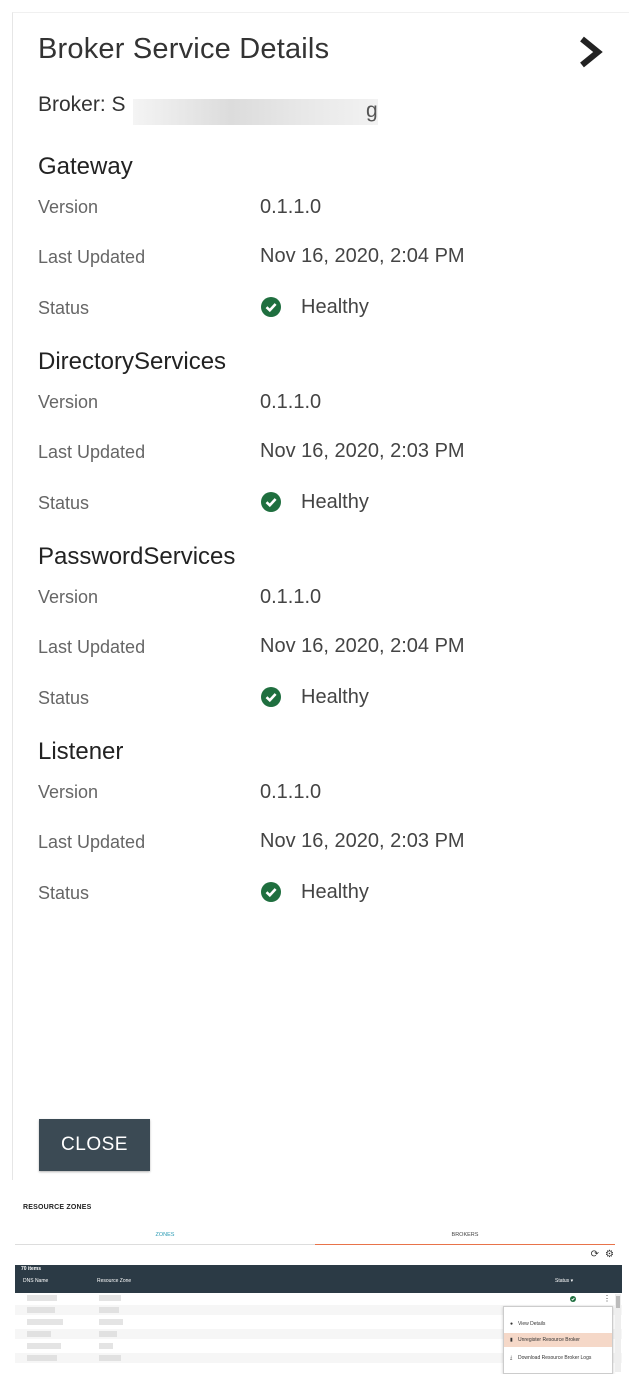  What do you see at coordinates (465, 1237) in the screenshot?
I see `tab-brokers: BROKERS` at bounding box center [465, 1237].